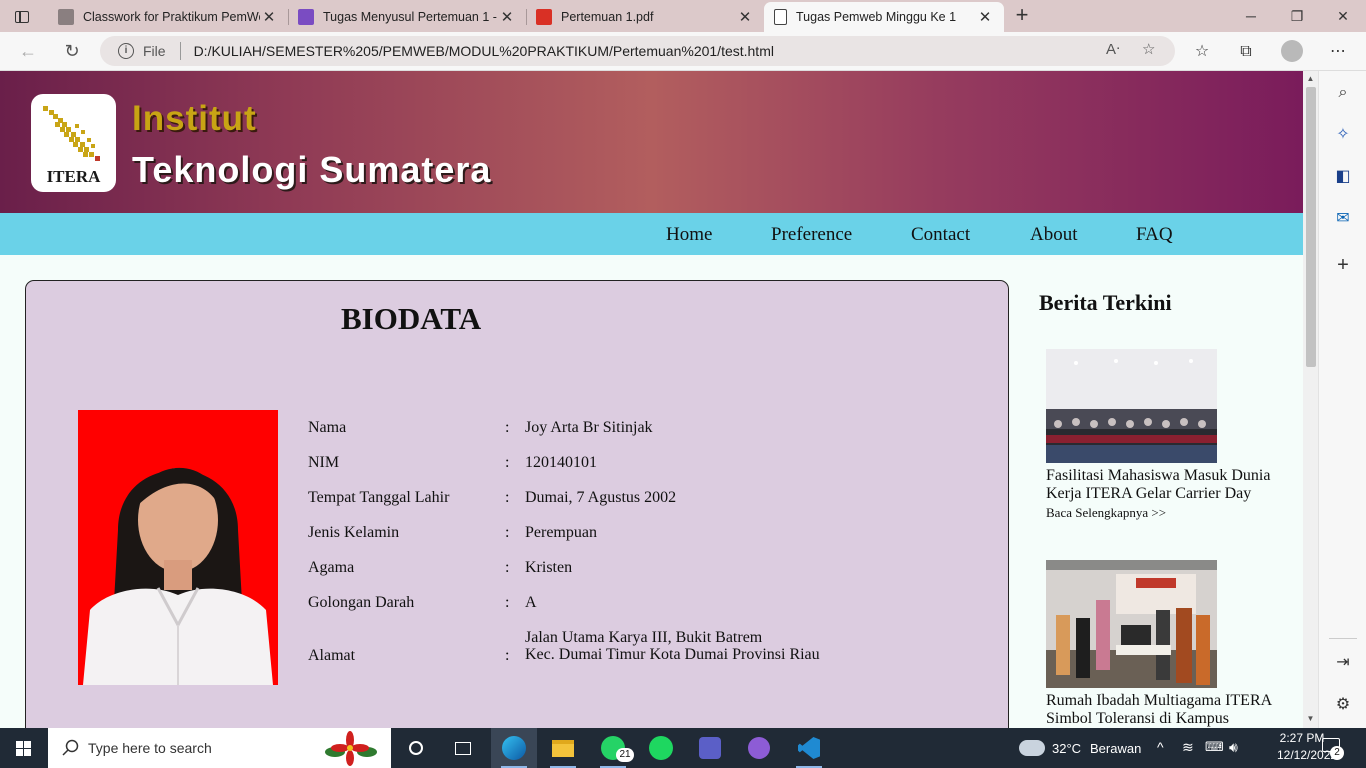 The width and height of the screenshot is (1366, 768). I want to click on row-value: Perempuan, so click(561, 532).